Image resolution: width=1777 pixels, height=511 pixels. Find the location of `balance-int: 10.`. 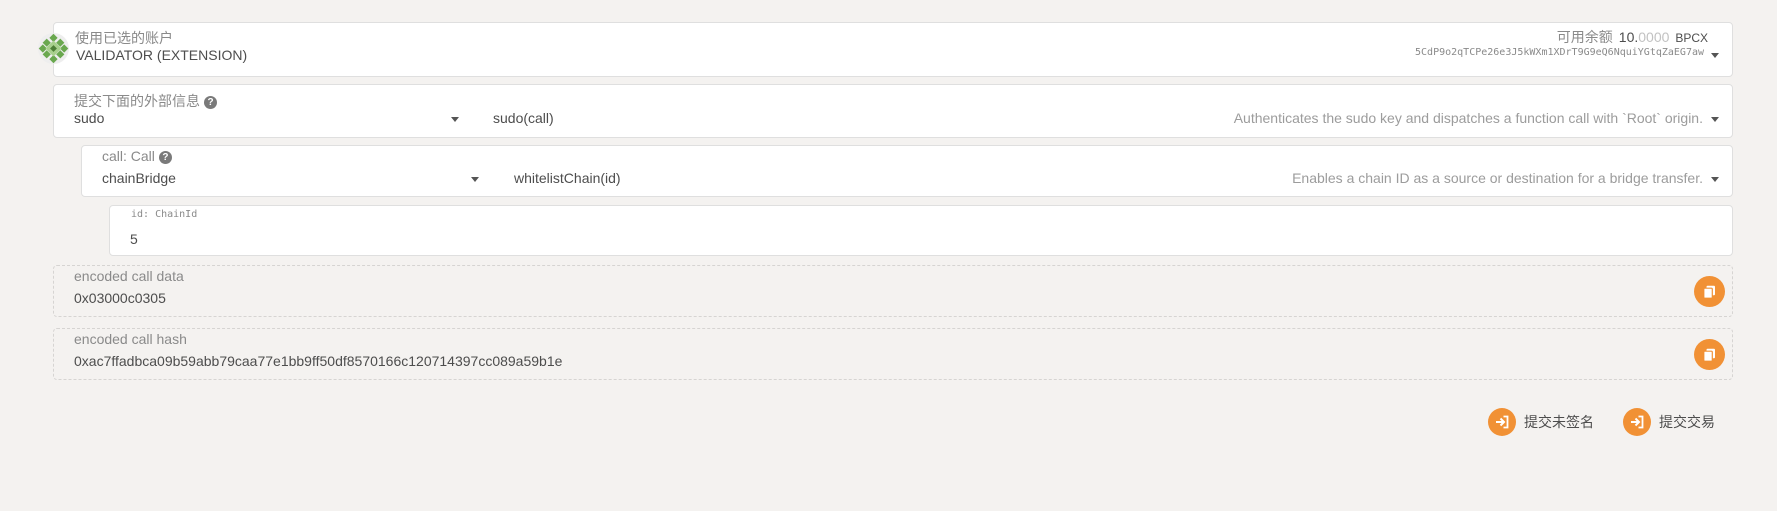

balance-int: 10. is located at coordinates (1628, 37).